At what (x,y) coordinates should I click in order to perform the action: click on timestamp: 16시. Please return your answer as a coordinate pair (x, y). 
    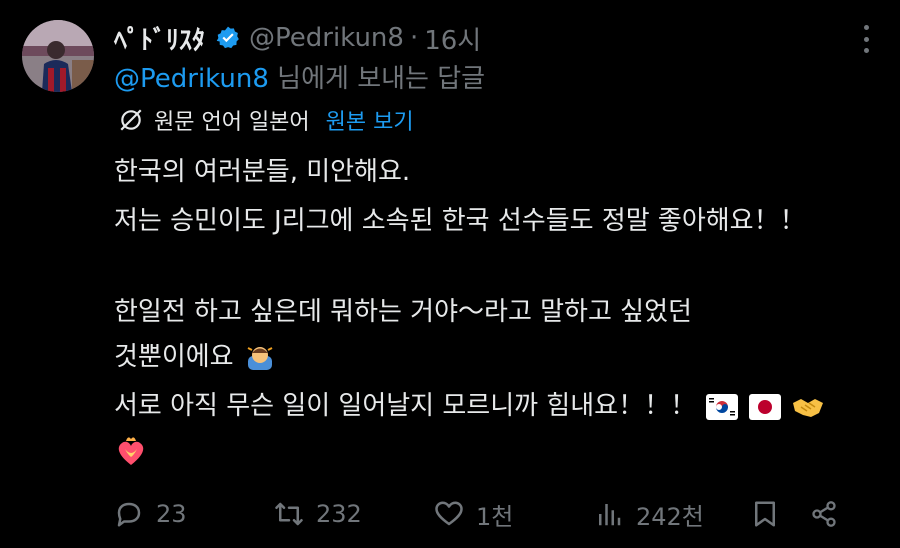
    Looking at the image, I should click on (452, 38).